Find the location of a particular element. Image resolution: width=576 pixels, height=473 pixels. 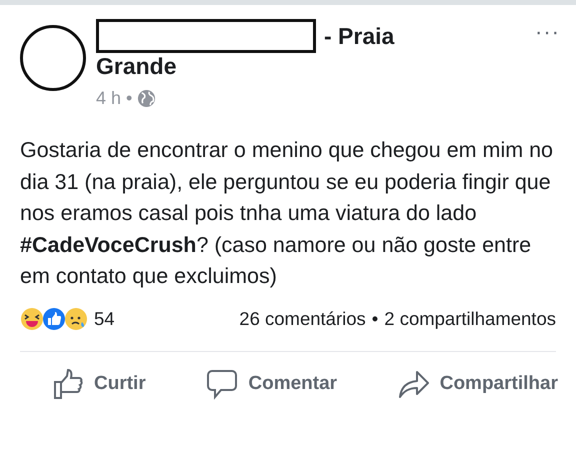

share-count: 2 compartilhamentos is located at coordinates (470, 319).